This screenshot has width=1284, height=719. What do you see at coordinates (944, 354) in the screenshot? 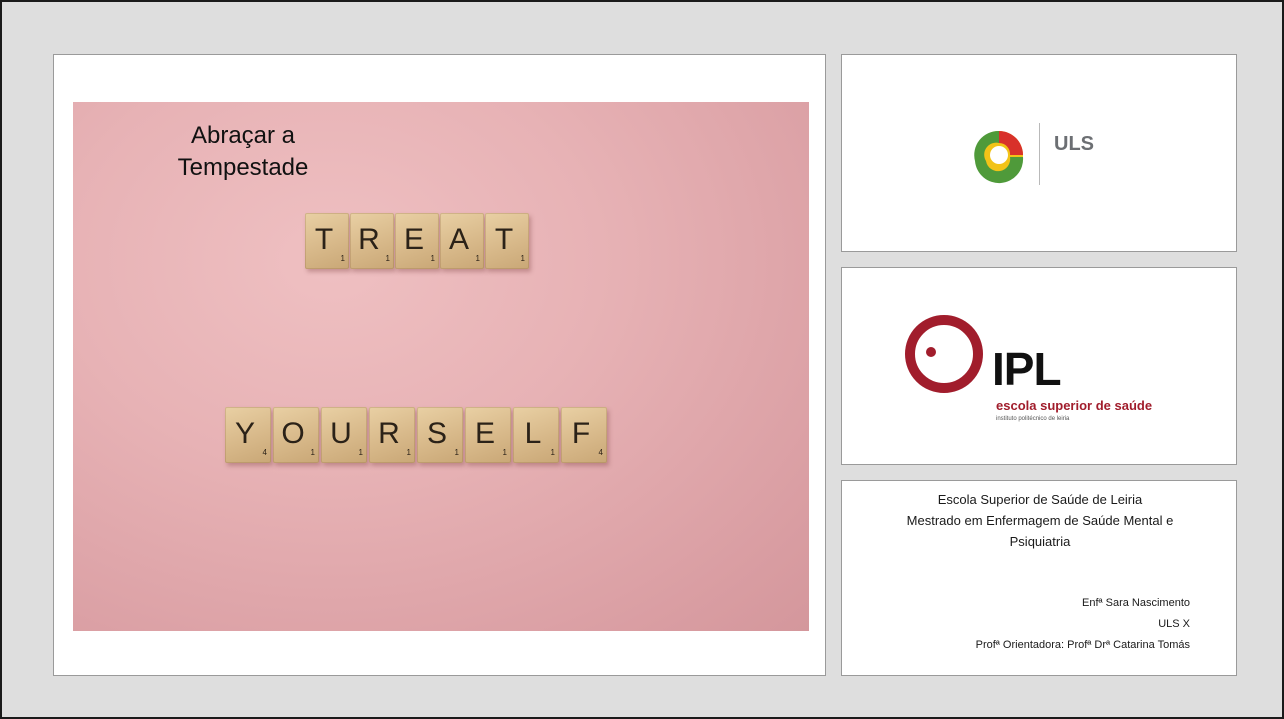
I see `ipl-ring-icon` at bounding box center [944, 354].